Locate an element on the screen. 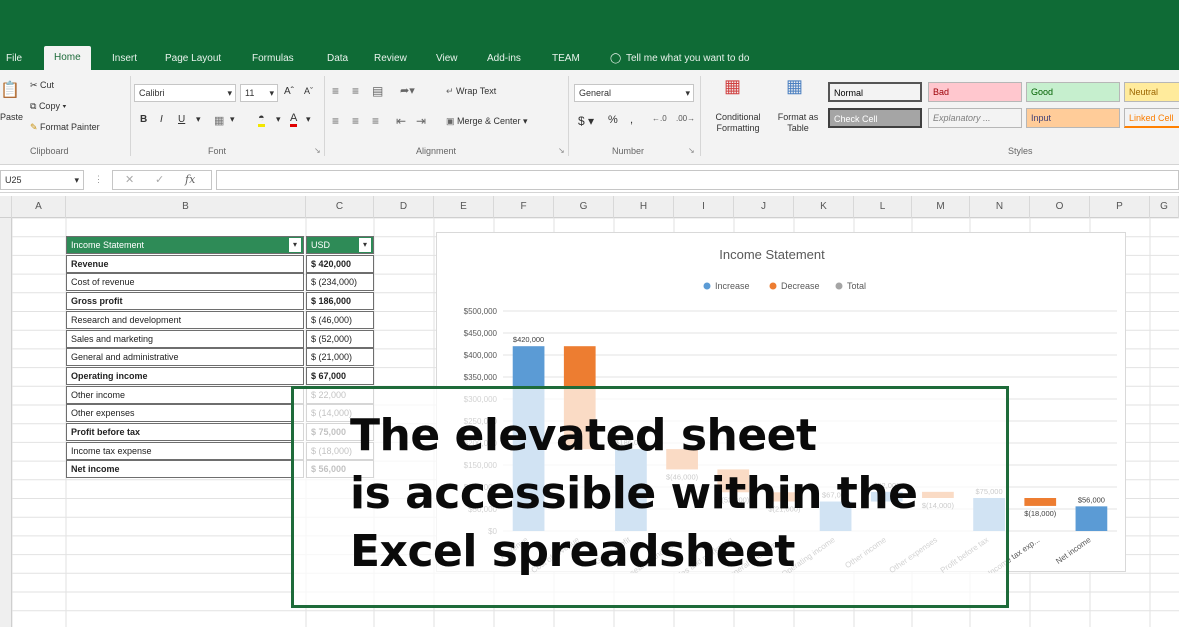 The image size is (1179, 627). column-header: L is located at coordinates (883, 207).